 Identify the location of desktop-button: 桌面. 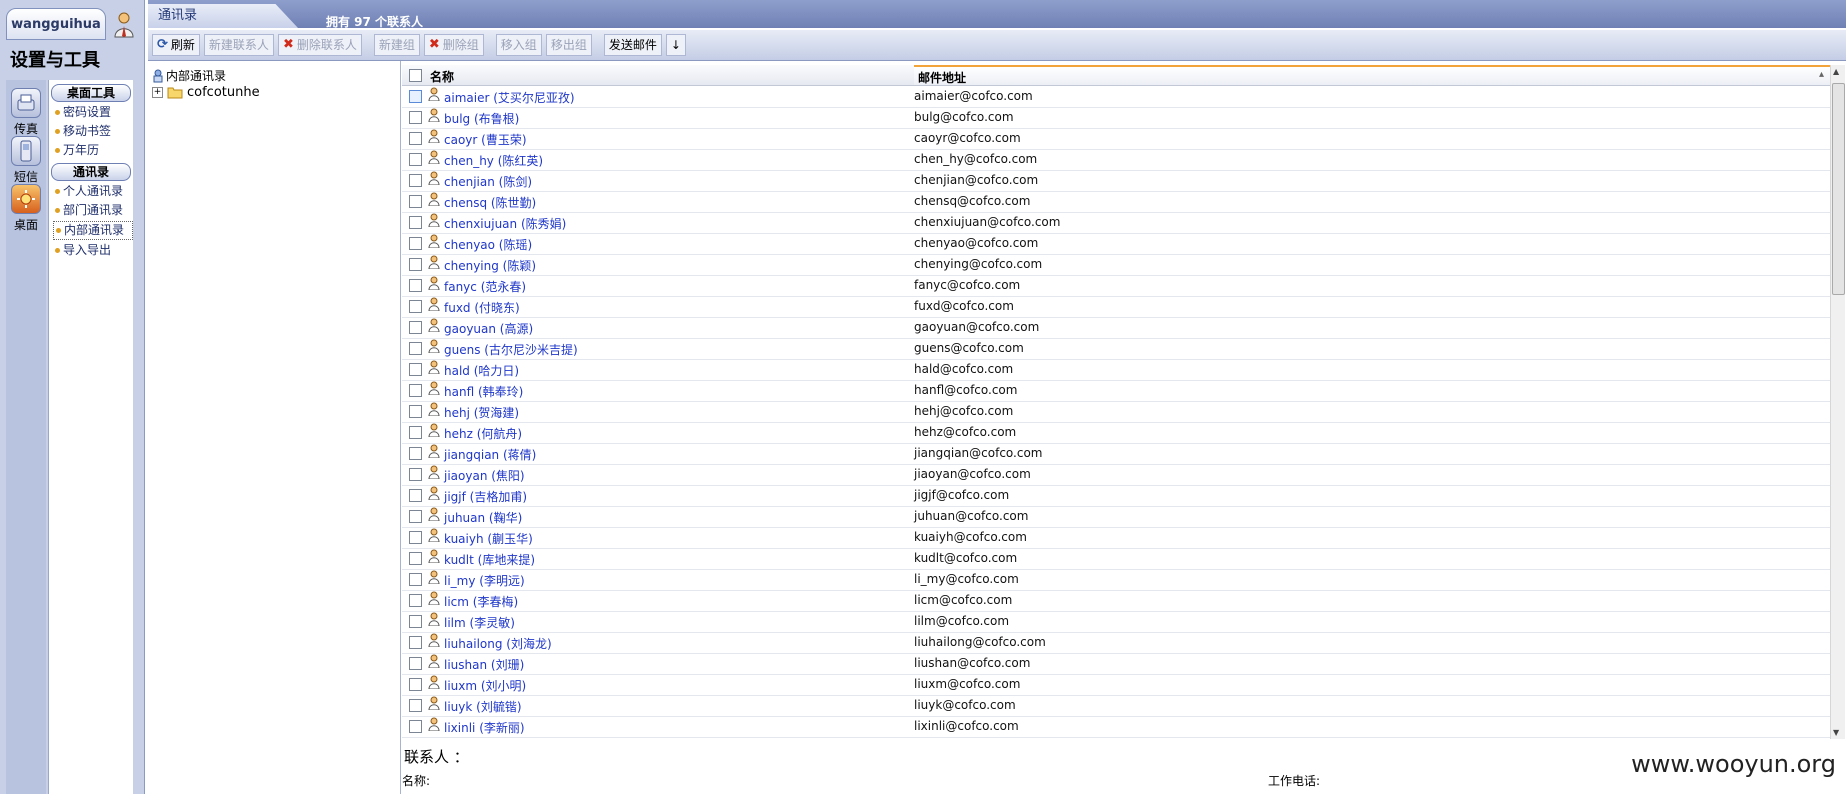
(26, 208).